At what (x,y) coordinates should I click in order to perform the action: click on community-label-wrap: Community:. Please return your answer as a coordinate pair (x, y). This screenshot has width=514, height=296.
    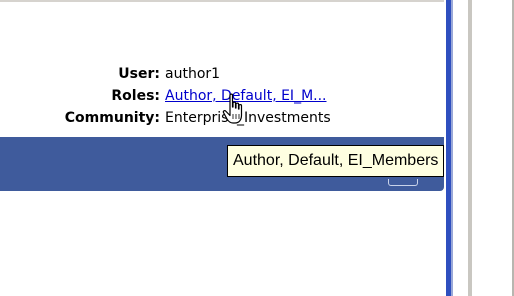
    Looking at the image, I should click on (80, 118).